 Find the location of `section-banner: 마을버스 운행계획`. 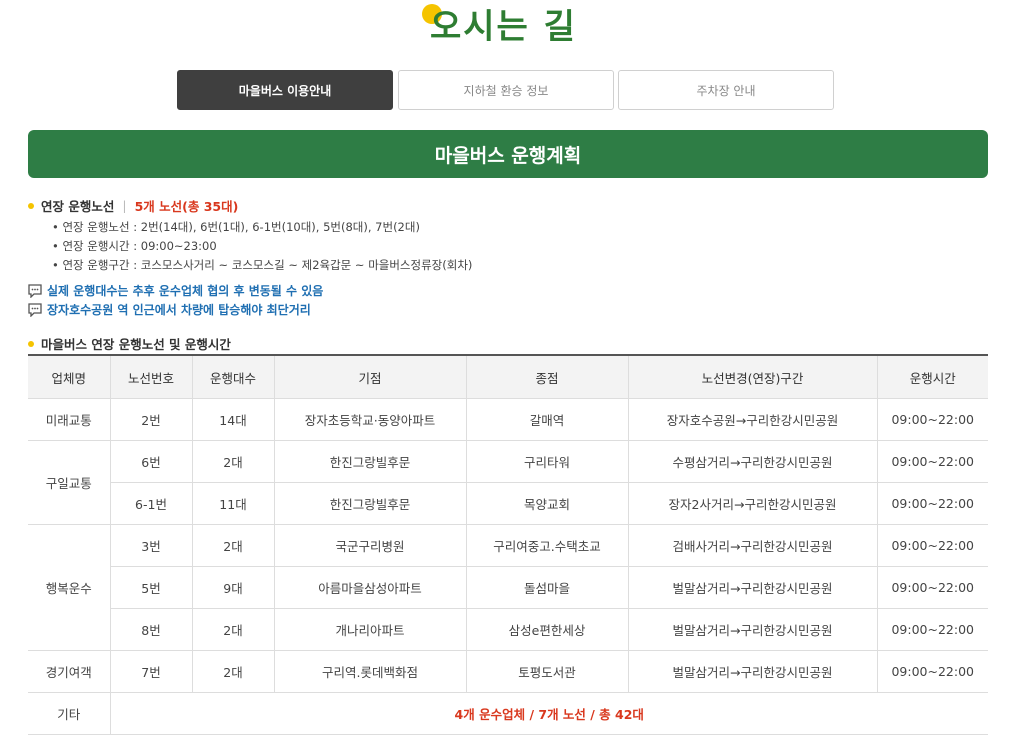

section-banner: 마을버스 운행계획 is located at coordinates (508, 154).